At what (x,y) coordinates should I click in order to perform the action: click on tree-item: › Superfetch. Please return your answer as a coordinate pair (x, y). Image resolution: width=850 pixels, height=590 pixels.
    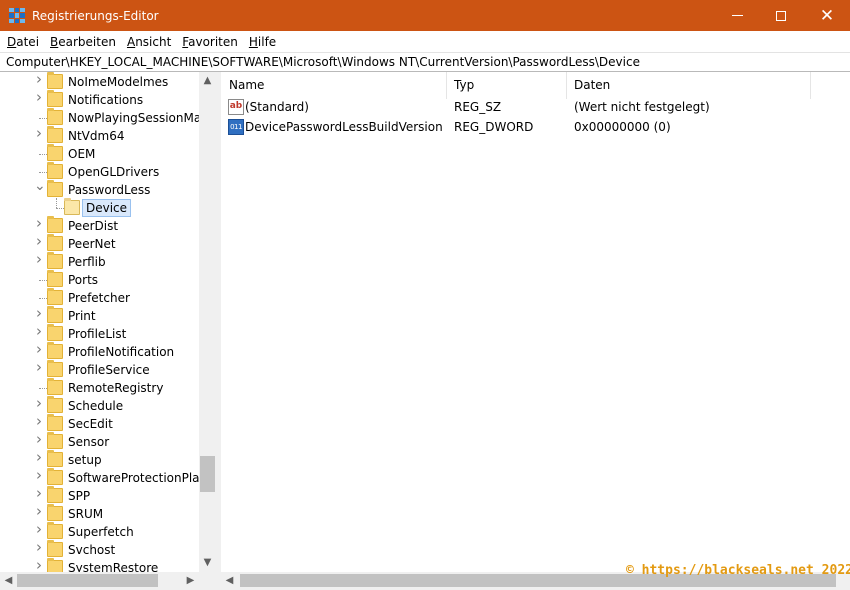
    Looking at the image, I should click on (100, 531).